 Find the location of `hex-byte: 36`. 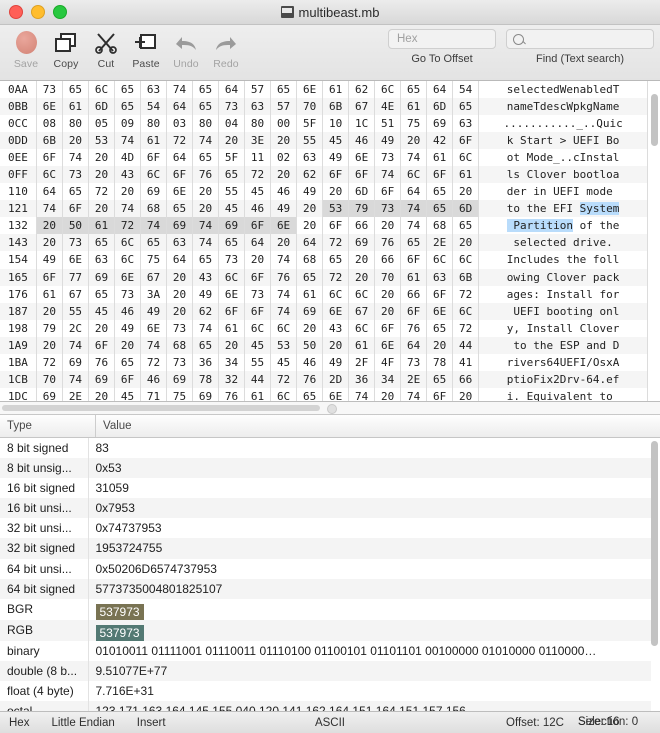

hex-byte: 36 is located at coordinates (206, 362).